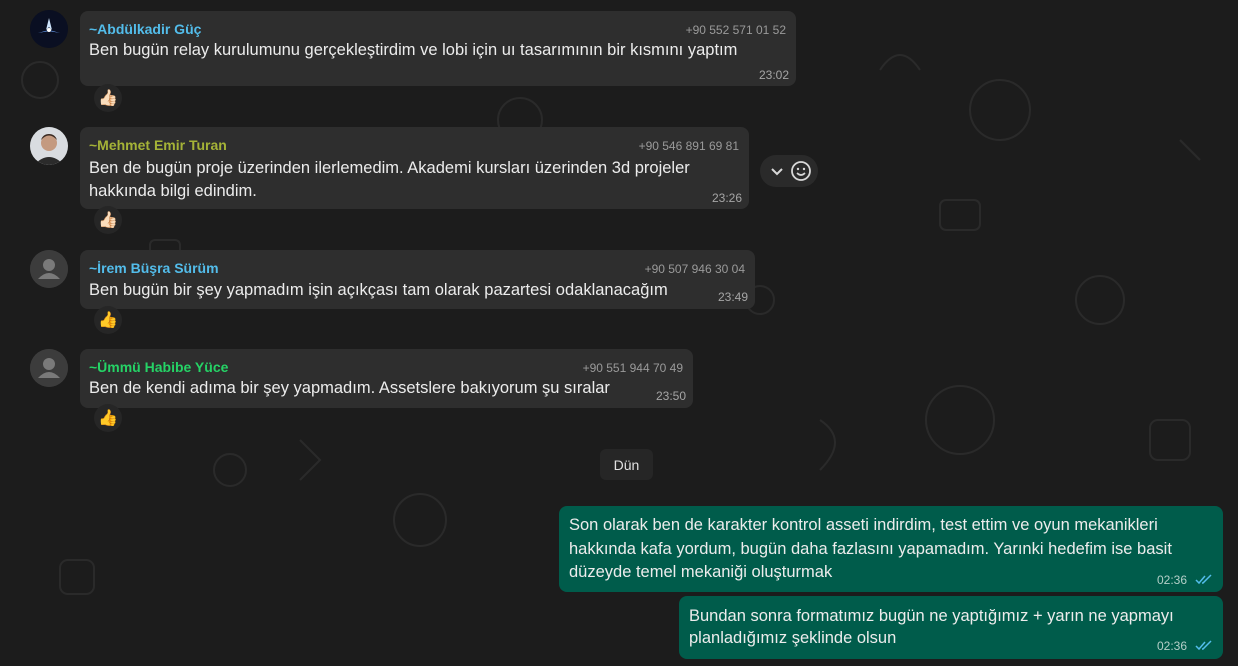 This screenshot has height=666, width=1238. Describe the element at coordinates (701, 572) in the screenshot. I see `message-text-line: düzeyde temel mekaniği oluşturmak` at that location.